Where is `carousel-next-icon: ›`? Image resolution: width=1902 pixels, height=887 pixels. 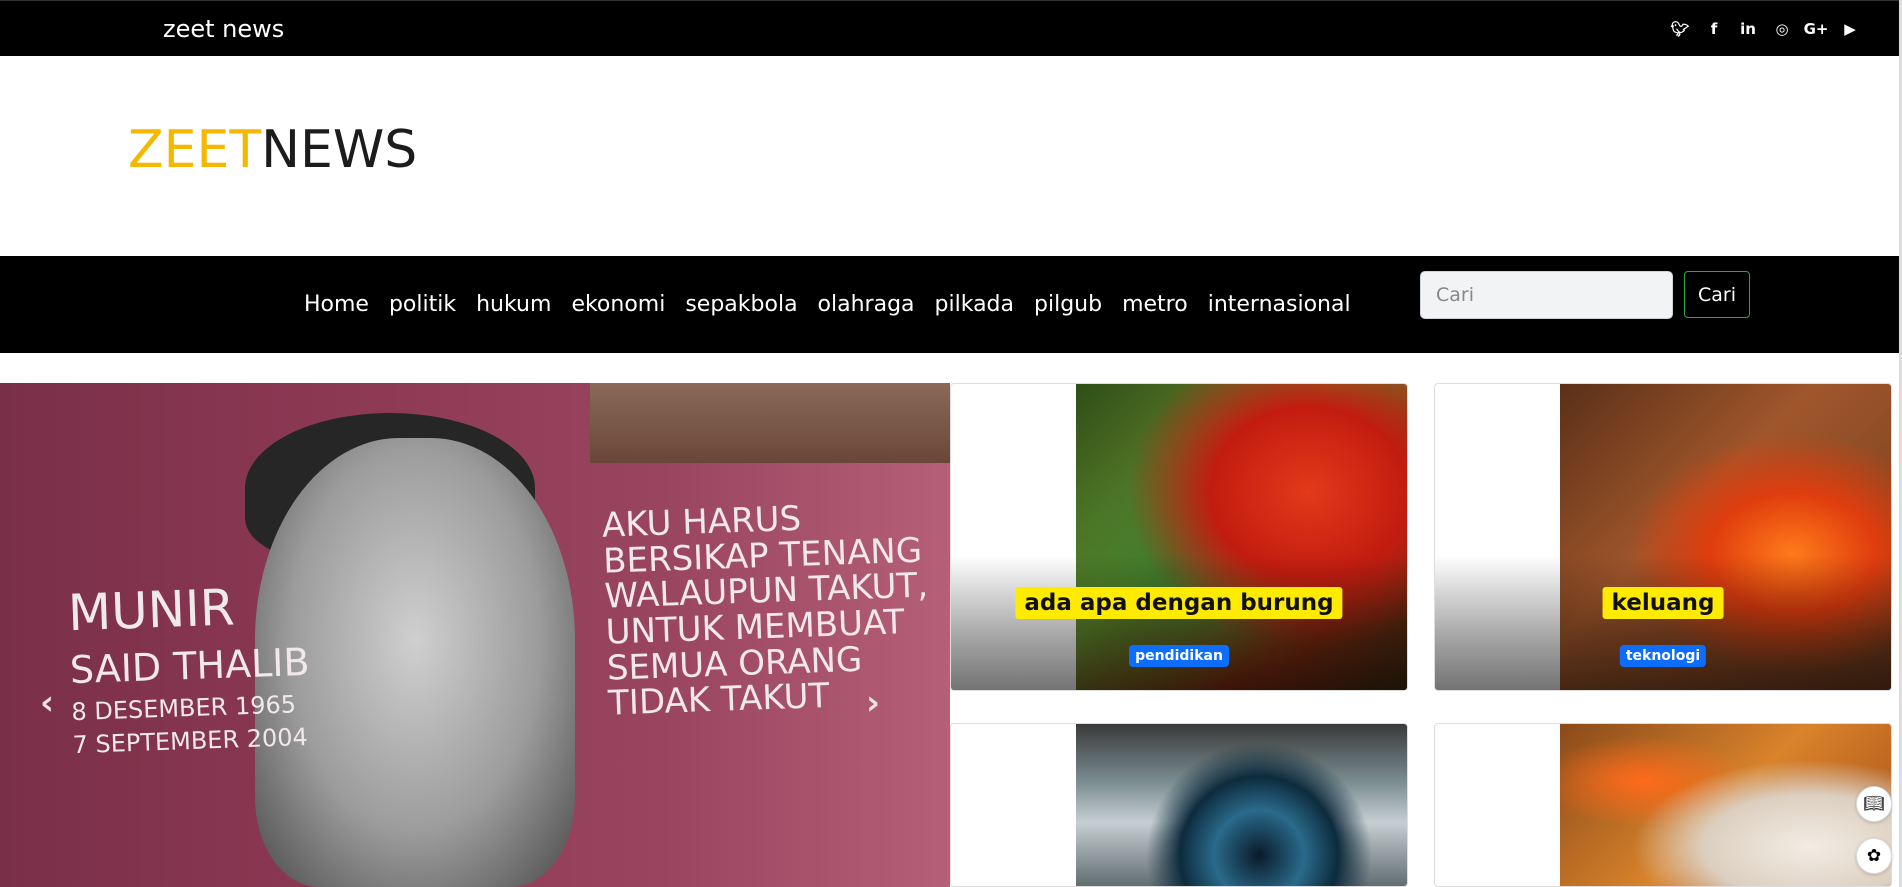
carousel-next-icon: › is located at coordinates (873, 703).